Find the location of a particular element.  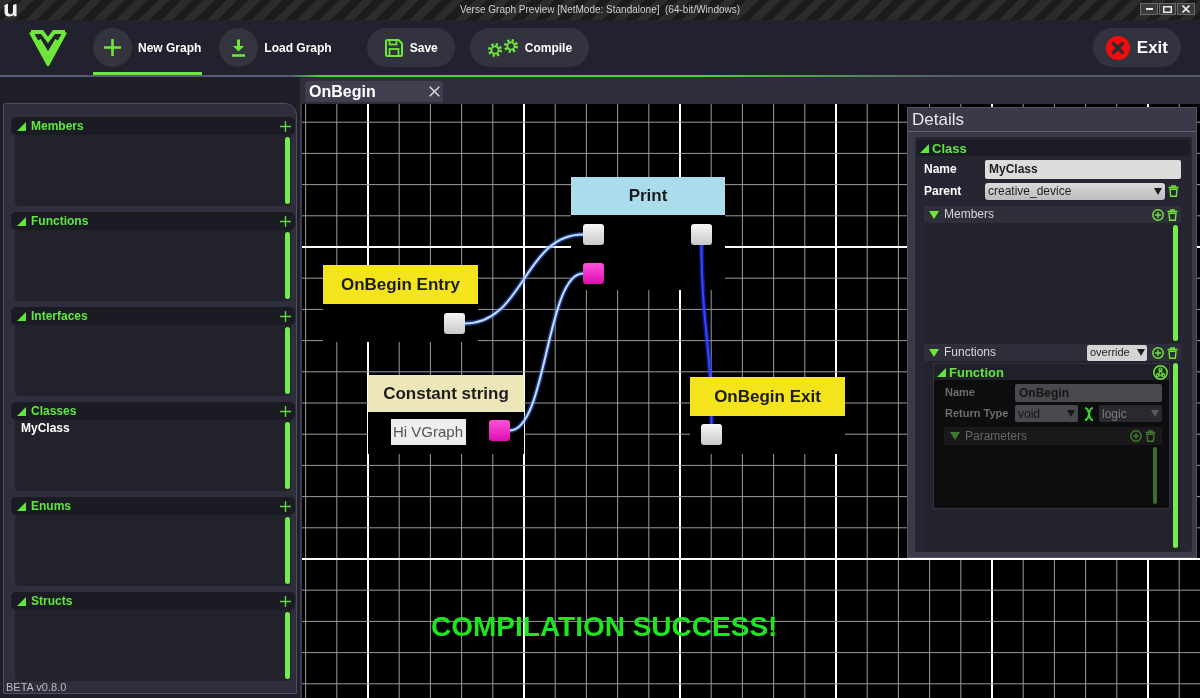

tab: OnBegin is located at coordinates (374, 91).